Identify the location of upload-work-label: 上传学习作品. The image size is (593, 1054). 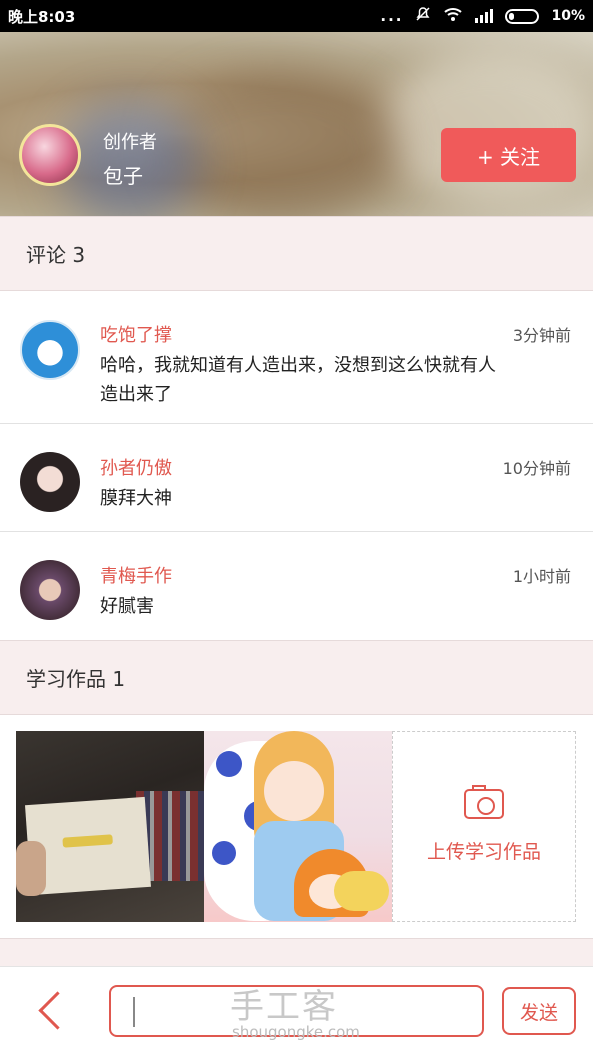
(483, 852).